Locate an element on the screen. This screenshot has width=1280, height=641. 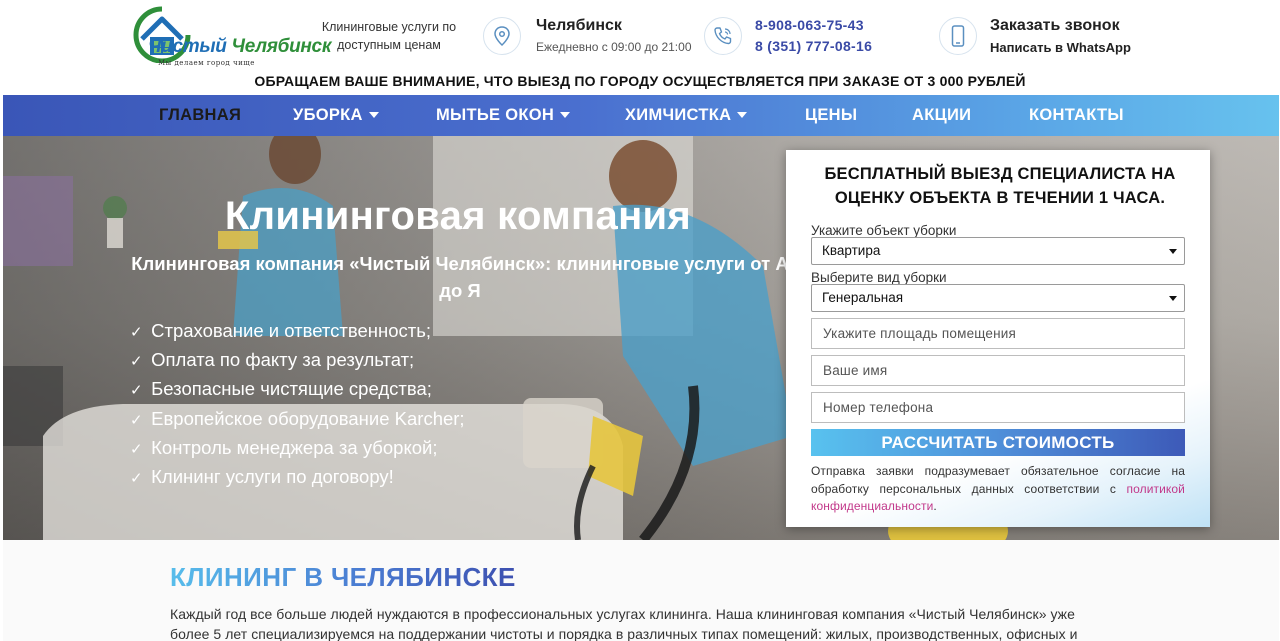
nav-item-cleaning: УБОРКА is located at coordinates (336, 115).